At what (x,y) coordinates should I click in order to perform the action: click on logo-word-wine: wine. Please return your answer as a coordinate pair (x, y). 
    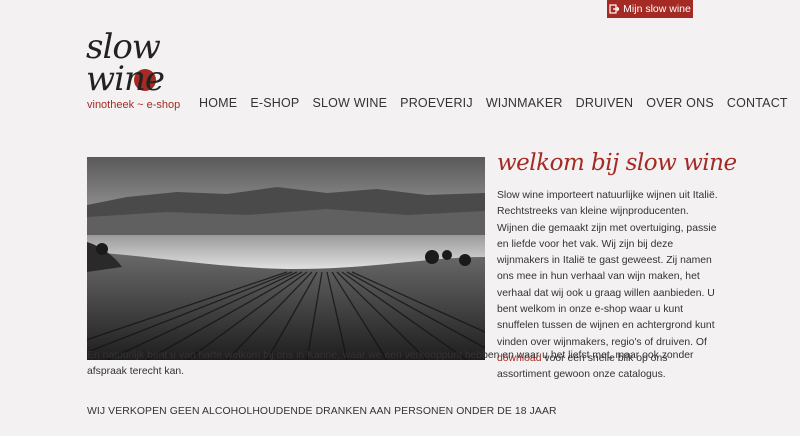
    Looking at the image, I should click on (125, 79).